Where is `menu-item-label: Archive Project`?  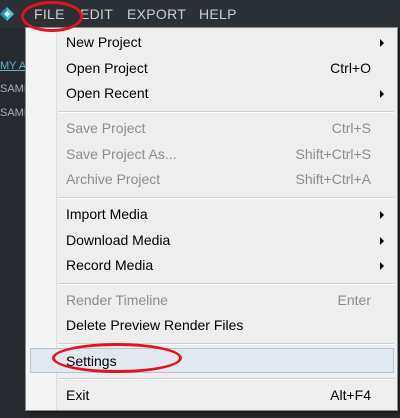 menu-item-label: Archive Project is located at coordinates (113, 179).